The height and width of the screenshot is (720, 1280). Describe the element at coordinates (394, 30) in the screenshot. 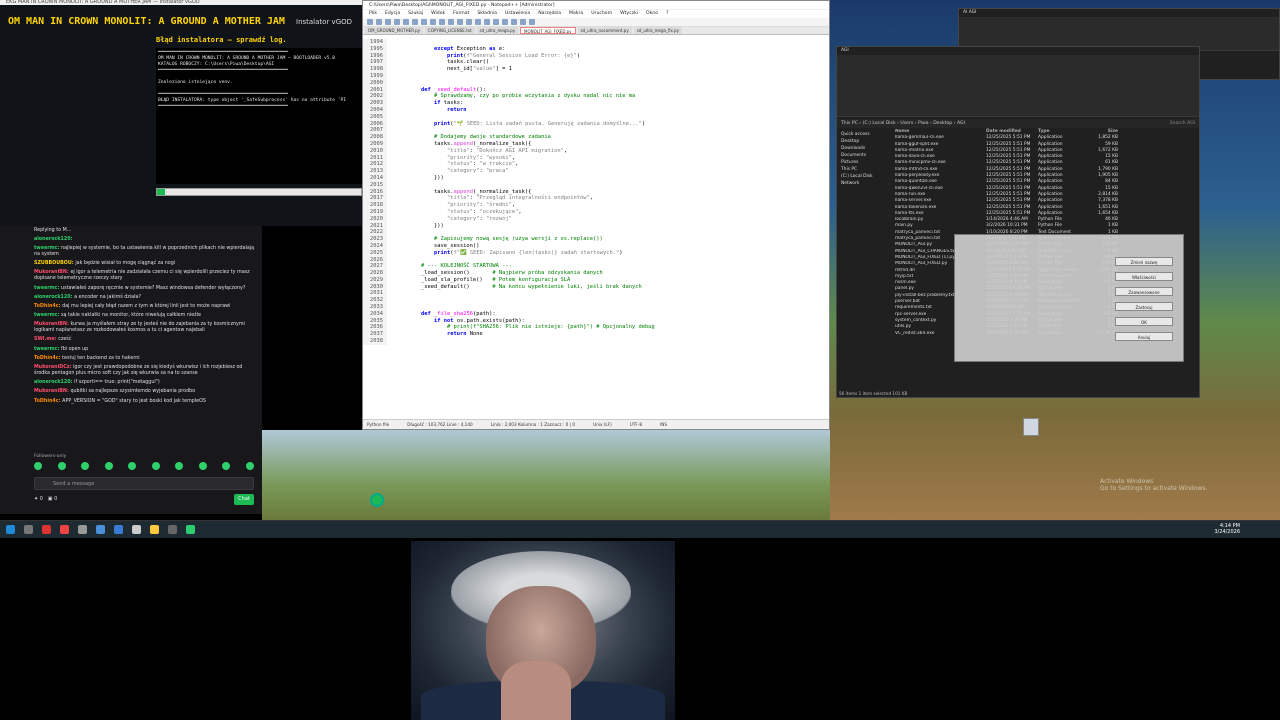

I see `editor-tab: OM_GROUND_MOTHER.py` at that location.